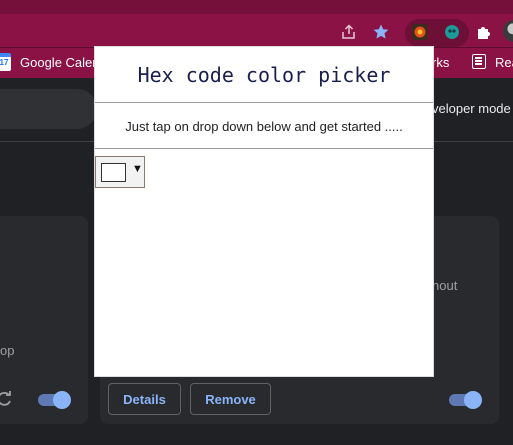 The width and height of the screenshot is (513, 445). What do you see at coordinates (381, 32) in the screenshot?
I see `bookmark-star-icon` at bounding box center [381, 32].